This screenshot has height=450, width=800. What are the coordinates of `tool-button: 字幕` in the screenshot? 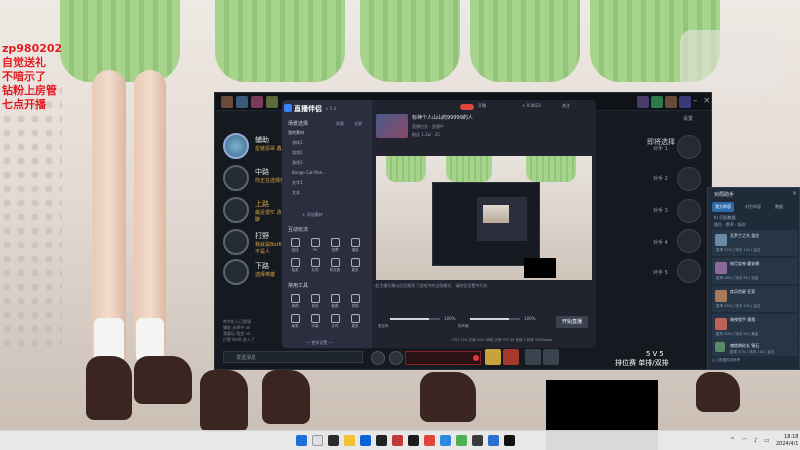 It's located at (315, 321).